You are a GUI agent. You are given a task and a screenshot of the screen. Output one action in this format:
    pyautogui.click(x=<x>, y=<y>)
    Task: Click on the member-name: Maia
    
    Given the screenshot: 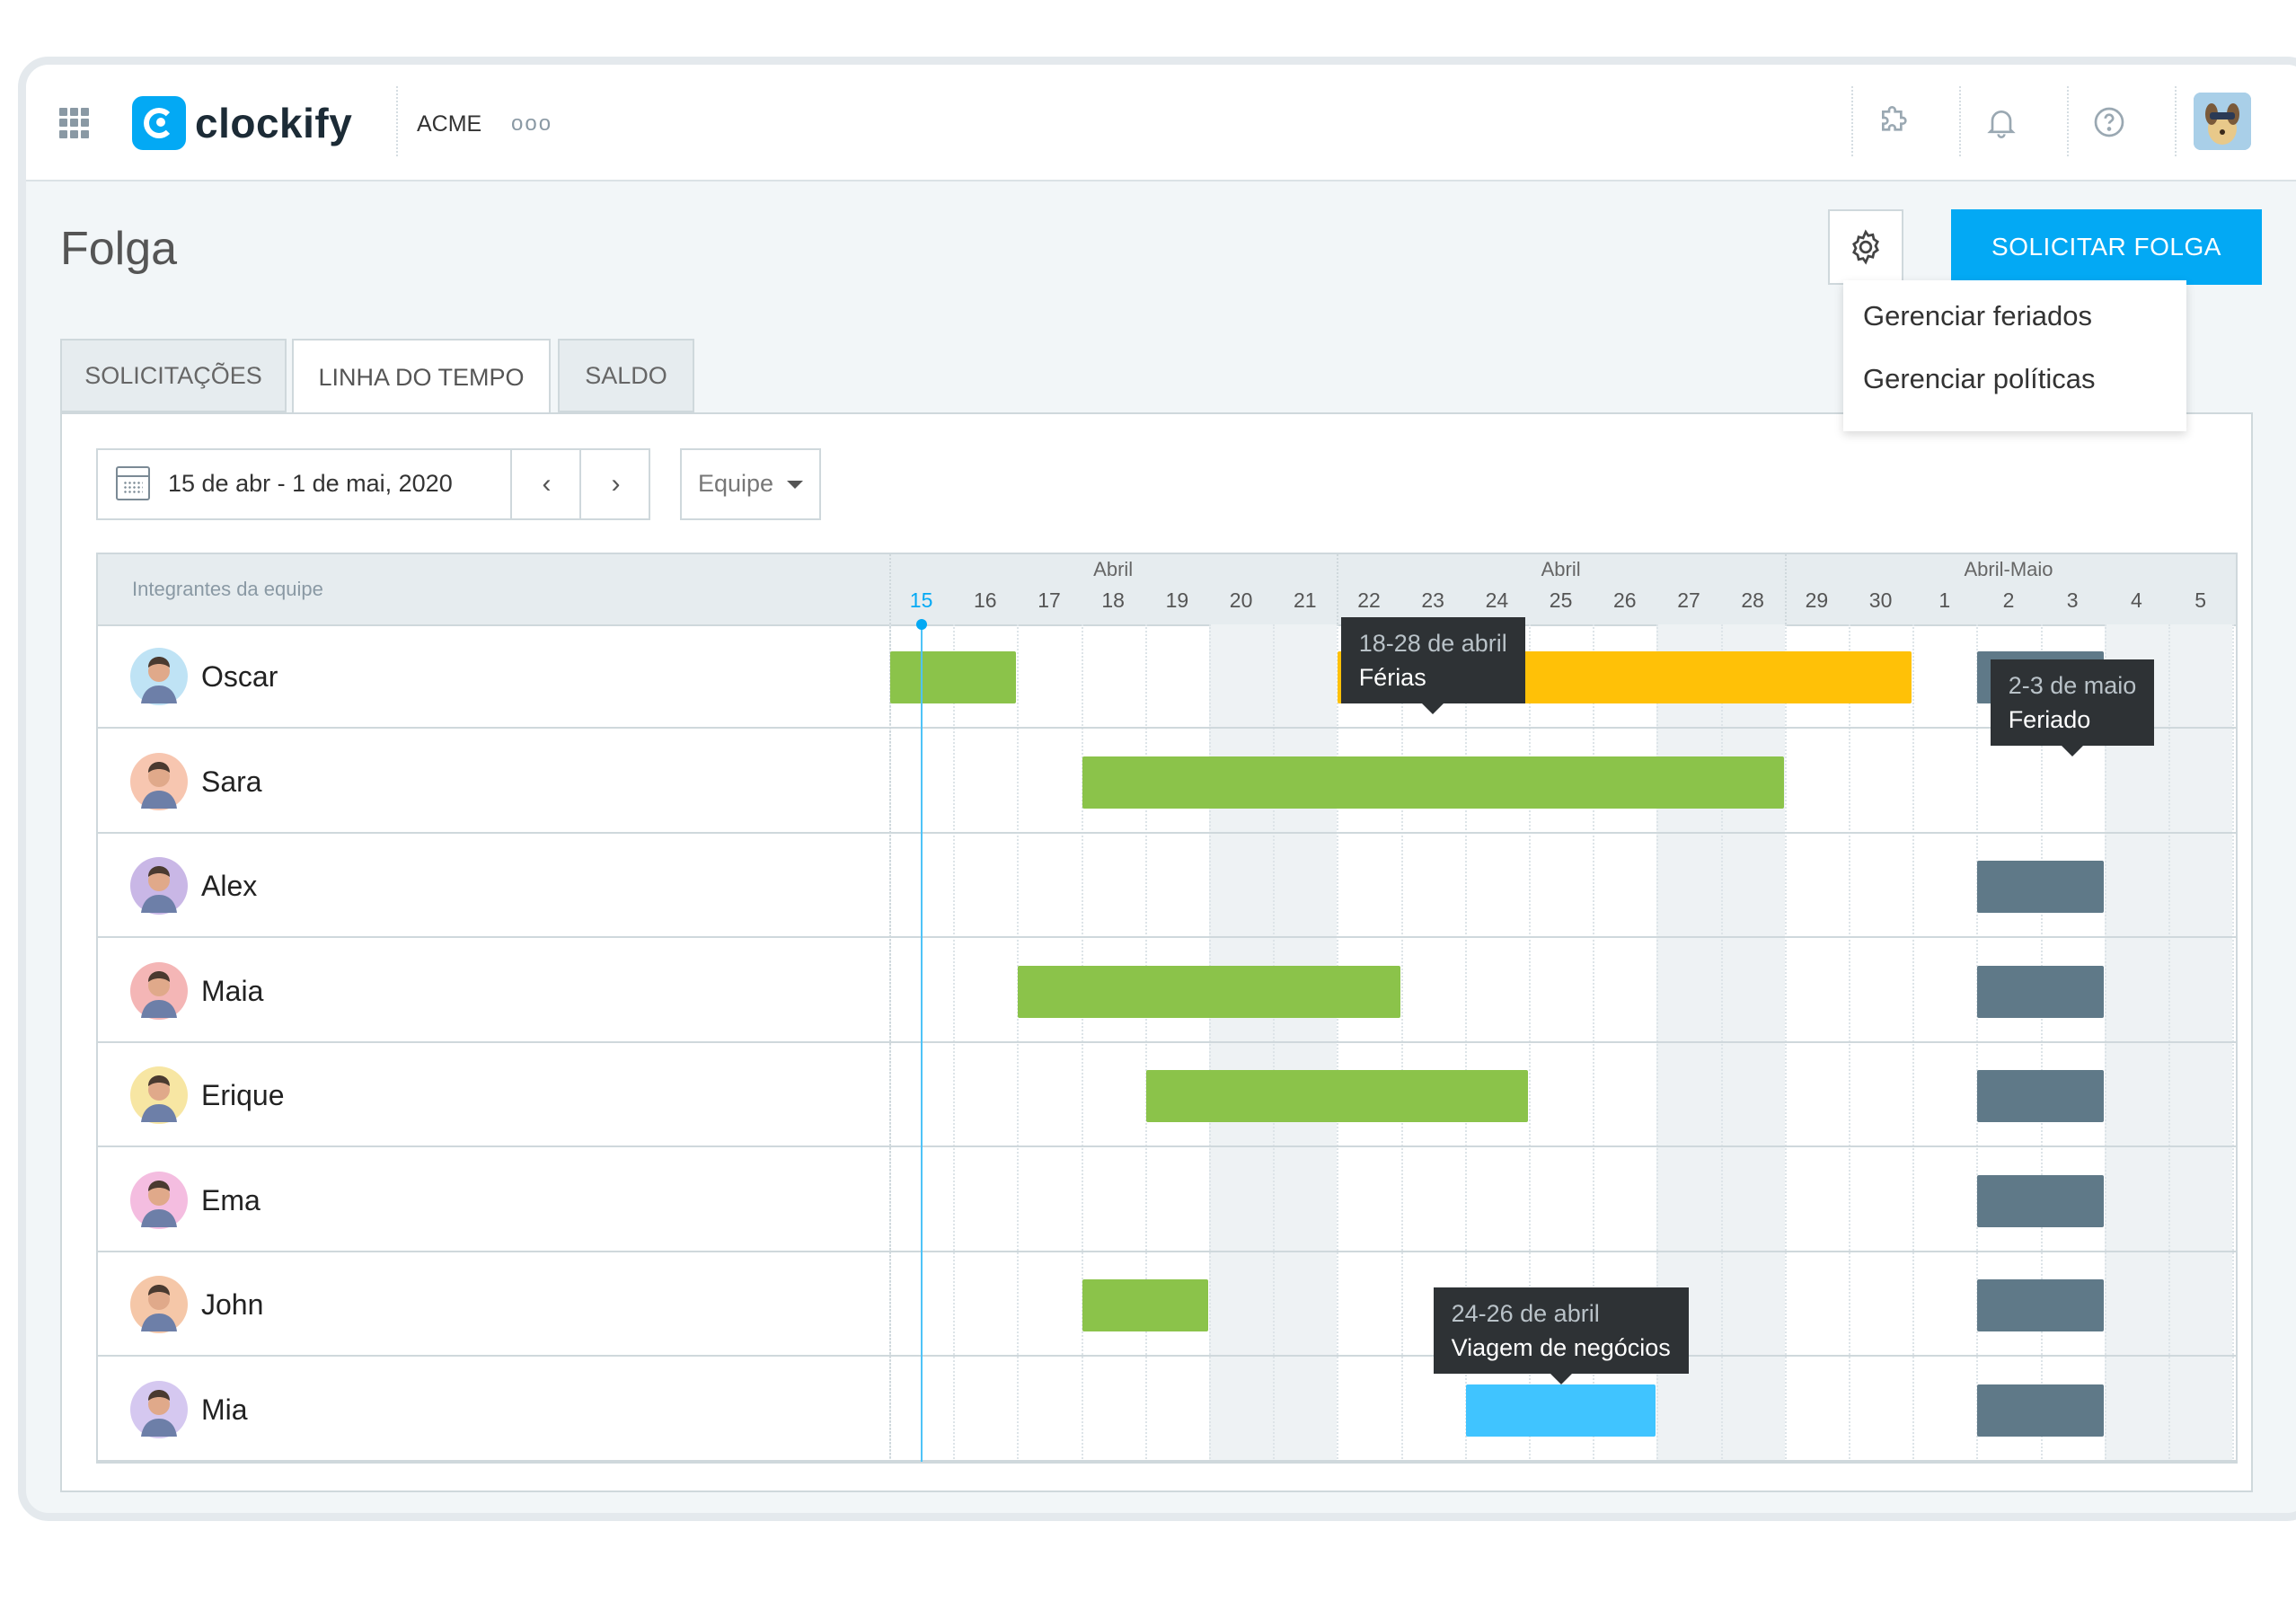 What is the action you would take?
    pyautogui.click(x=232, y=990)
    